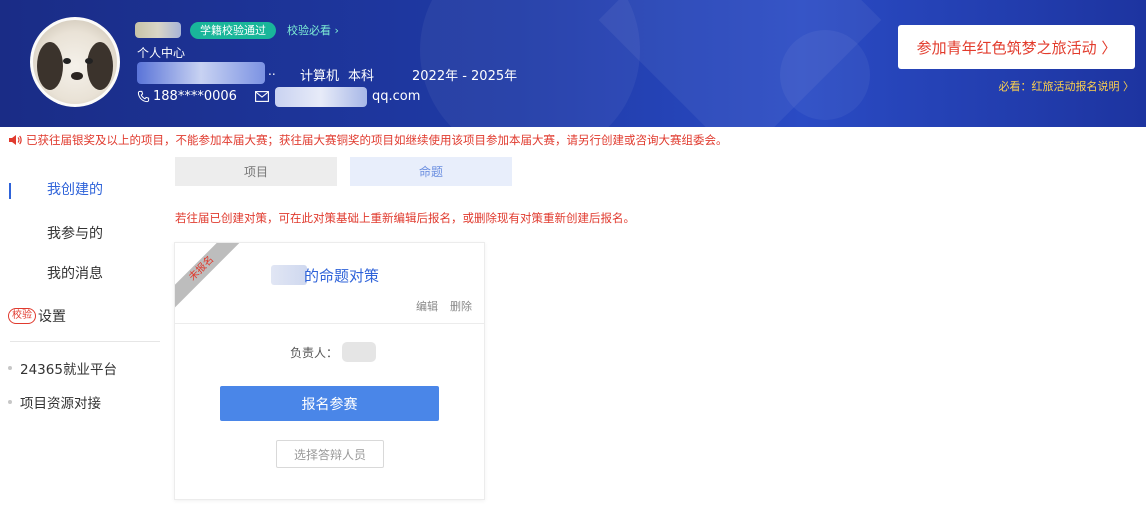 The width and height of the screenshot is (1146, 508). Describe the element at coordinates (329, 323) in the screenshot. I see `card-divider` at that location.